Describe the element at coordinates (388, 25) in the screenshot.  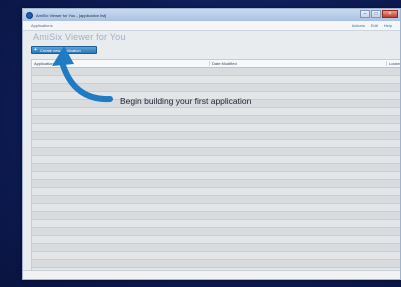
I see `menu-help: Help` at that location.